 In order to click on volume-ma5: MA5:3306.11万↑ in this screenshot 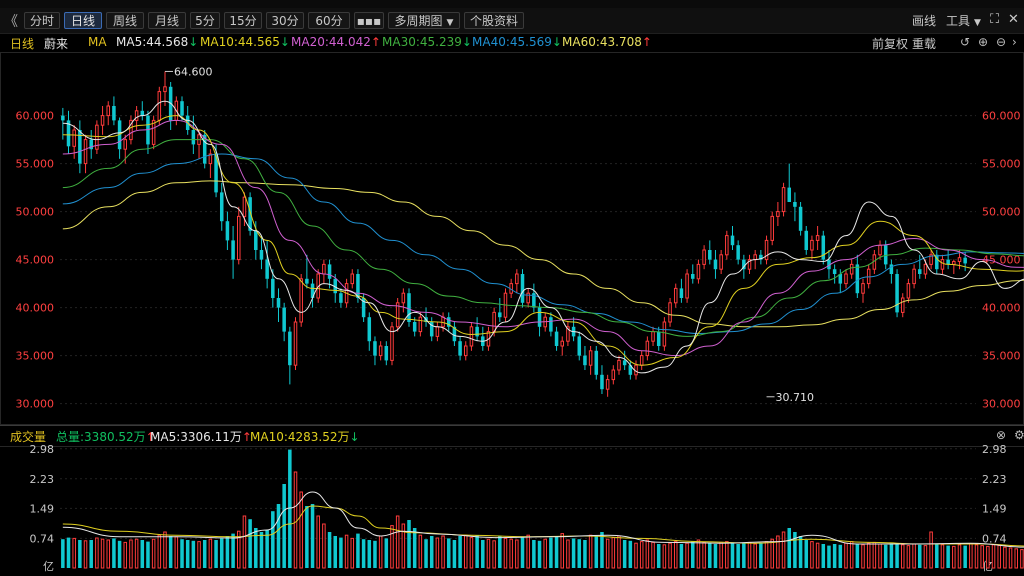, I will do `click(201, 436)`.